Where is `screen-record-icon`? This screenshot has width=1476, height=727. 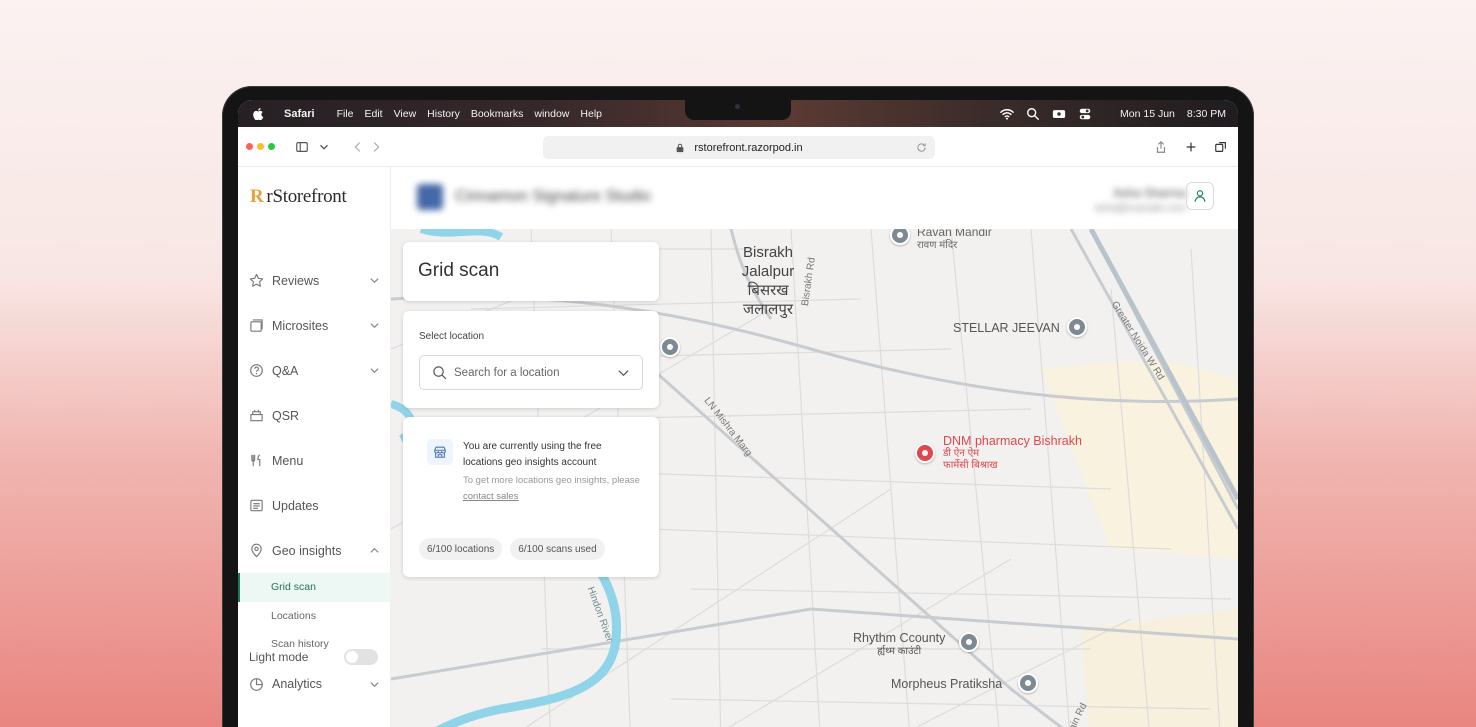 screen-record-icon is located at coordinates (1059, 114).